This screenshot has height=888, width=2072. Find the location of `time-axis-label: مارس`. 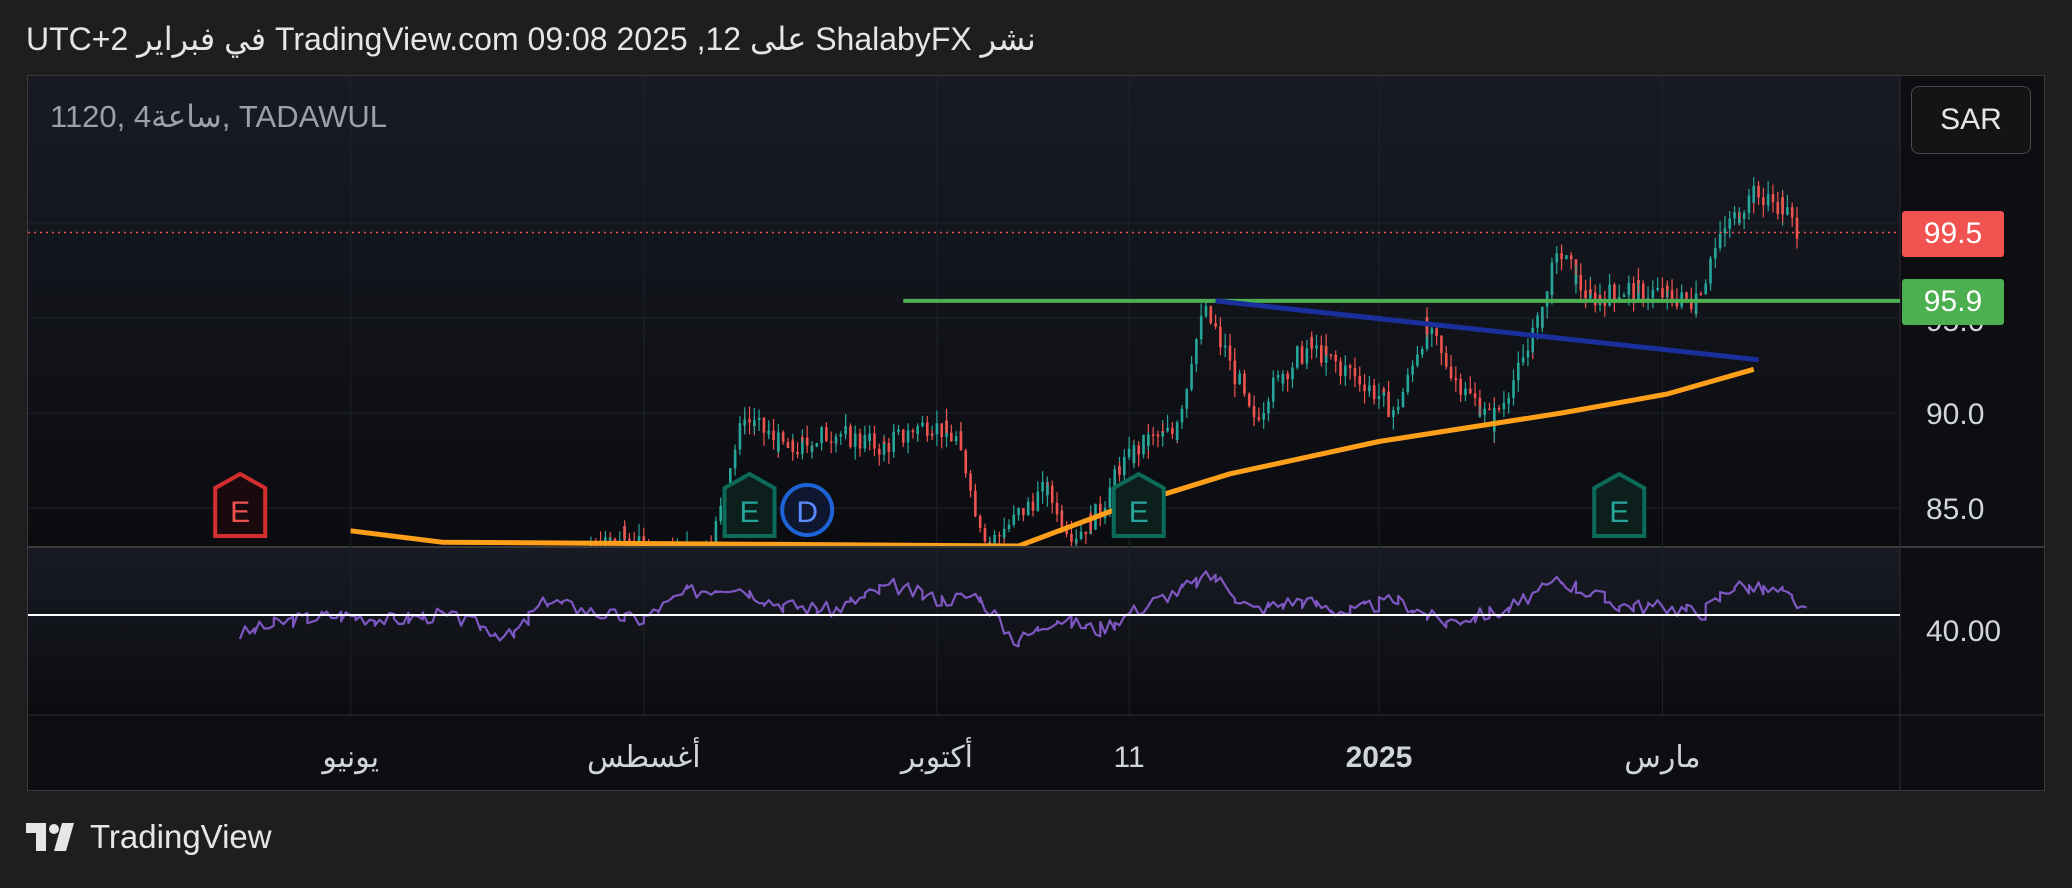

time-axis-label: مارس is located at coordinates (1662, 757).